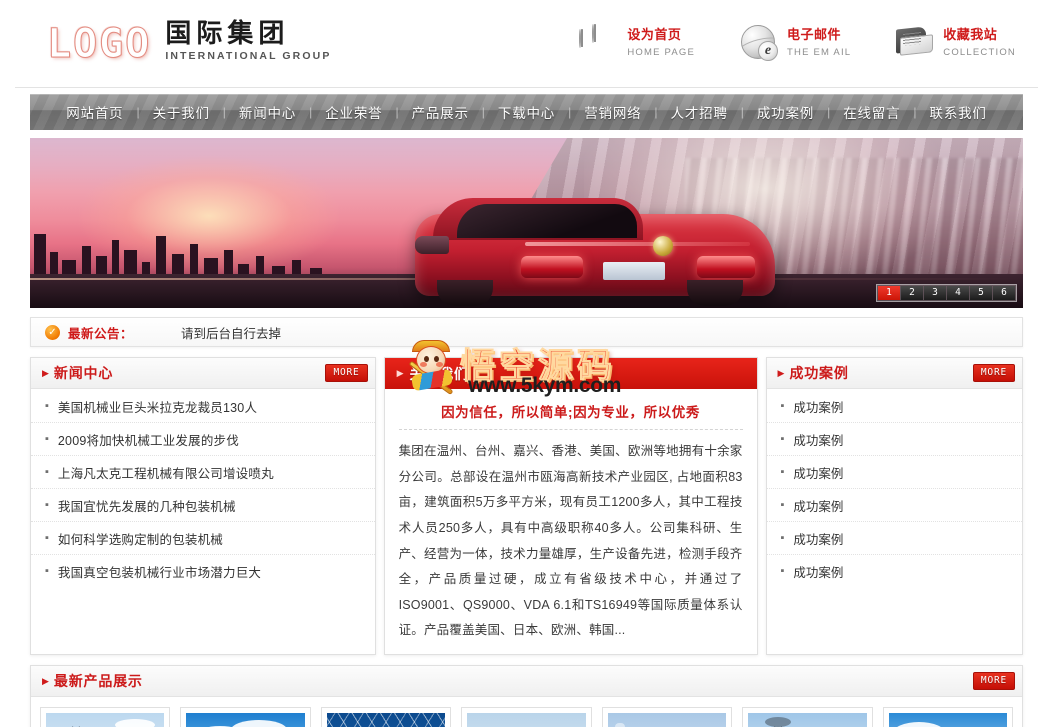 Image resolution: width=1053 pixels, height=727 pixels. I want to click on nav-item-news: 新闻中心, so click(267, 112).